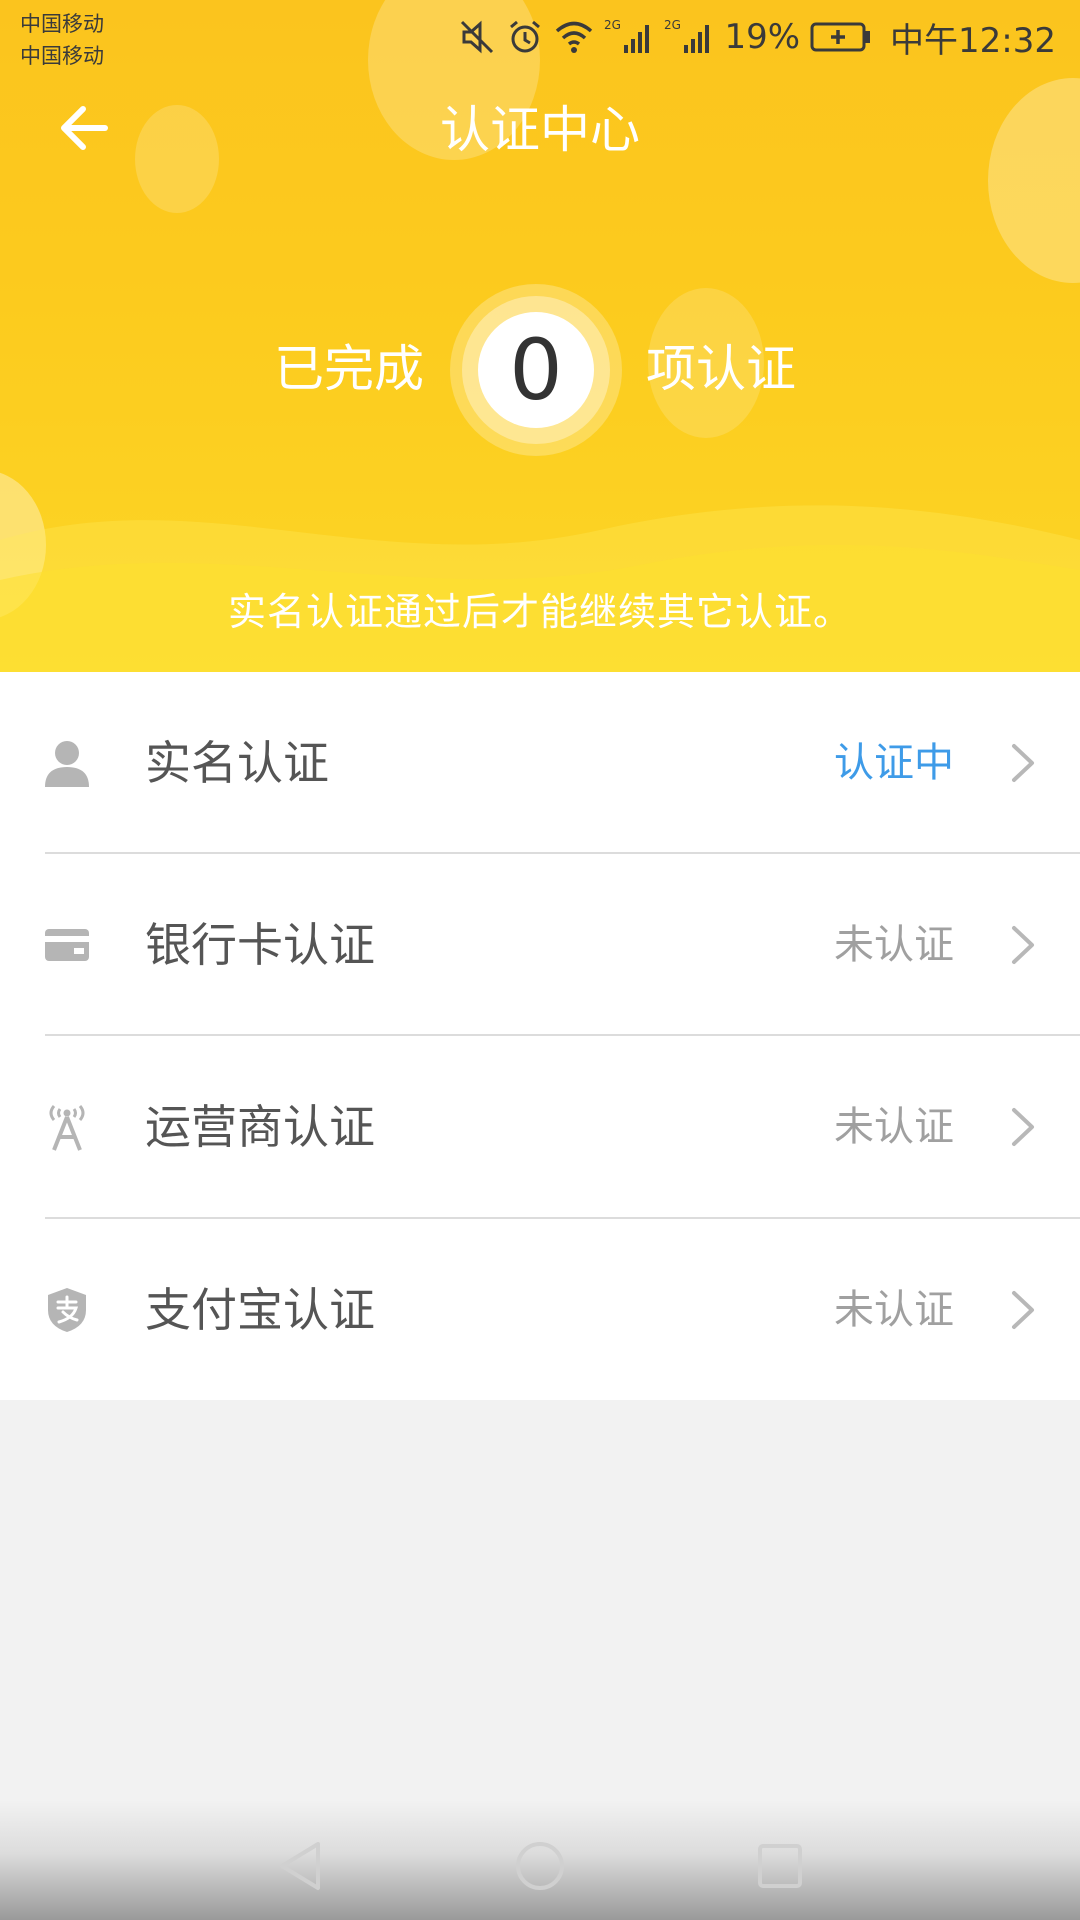 Image resolution: width=1080 pixels, height=1920 pixels. What do you see at coordinates (540, 763) in the screenshot?
I see `verification-item-real-name: 实名认证 认证中` at bounding box center [540, 763].